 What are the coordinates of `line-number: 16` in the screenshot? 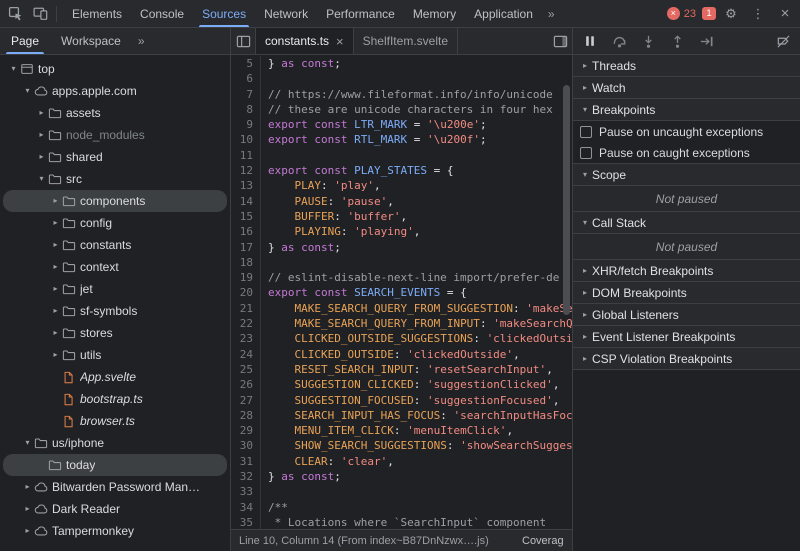 It's located at (246, 232).